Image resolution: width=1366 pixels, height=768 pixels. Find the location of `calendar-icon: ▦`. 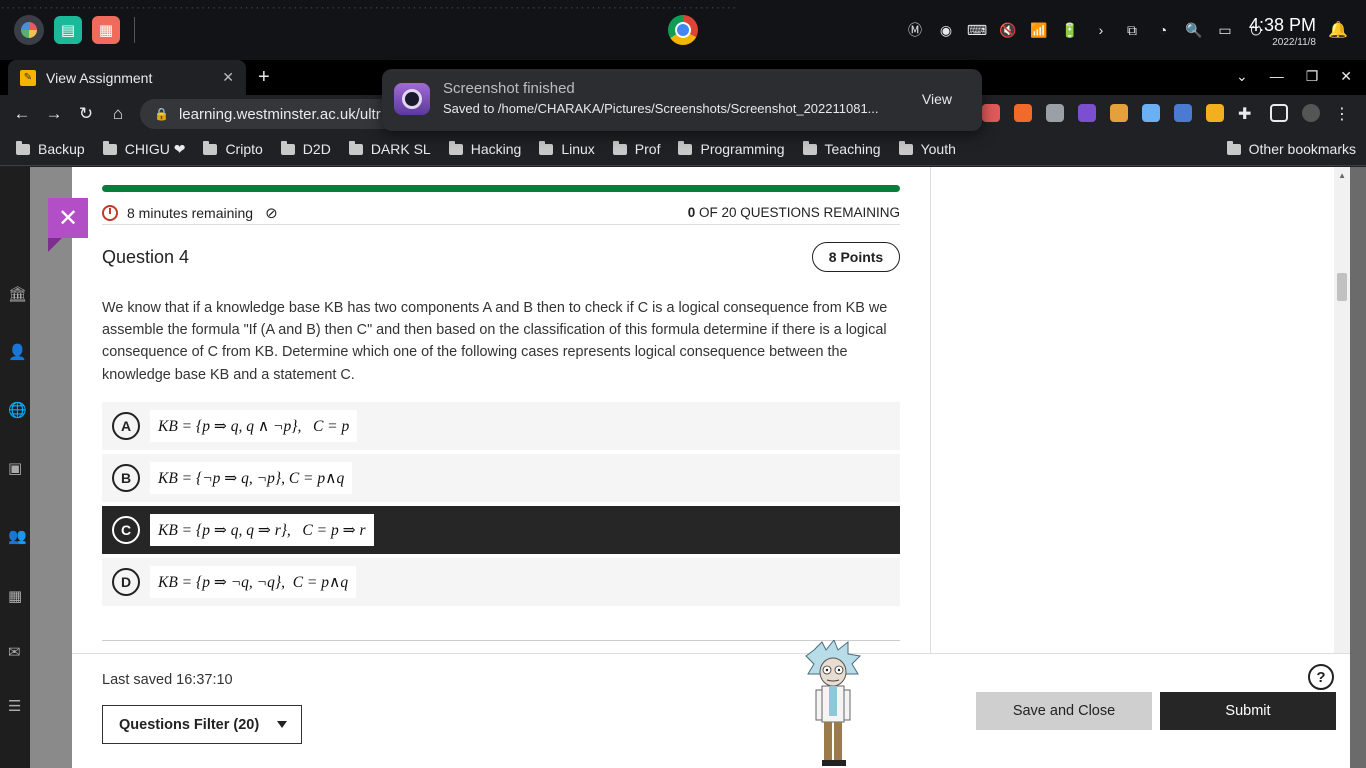

calendar-icon: ▦ is located at coordinates (15, 596).